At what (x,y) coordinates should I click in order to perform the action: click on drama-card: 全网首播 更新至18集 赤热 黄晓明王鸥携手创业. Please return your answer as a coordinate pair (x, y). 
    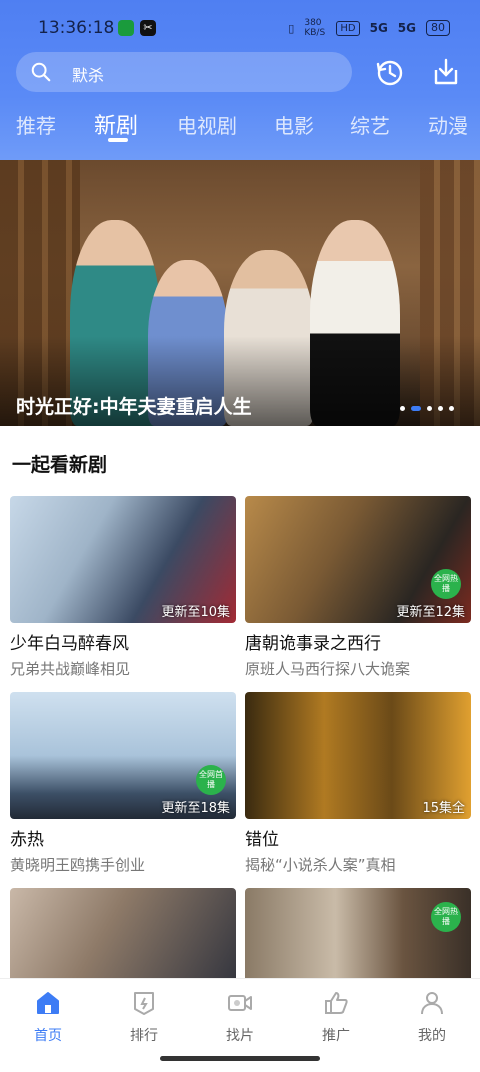
    Looking at the image, I should click on (123, 783).